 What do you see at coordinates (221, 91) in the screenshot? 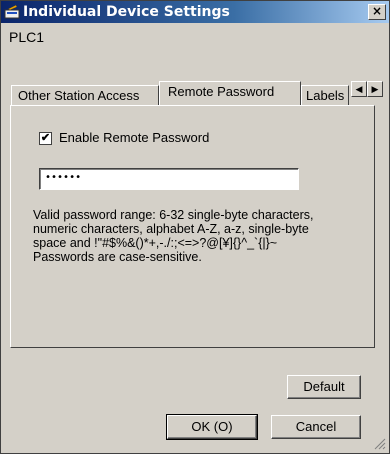
I see `tab-label: Remote Password` at bounding box center [221, 91].